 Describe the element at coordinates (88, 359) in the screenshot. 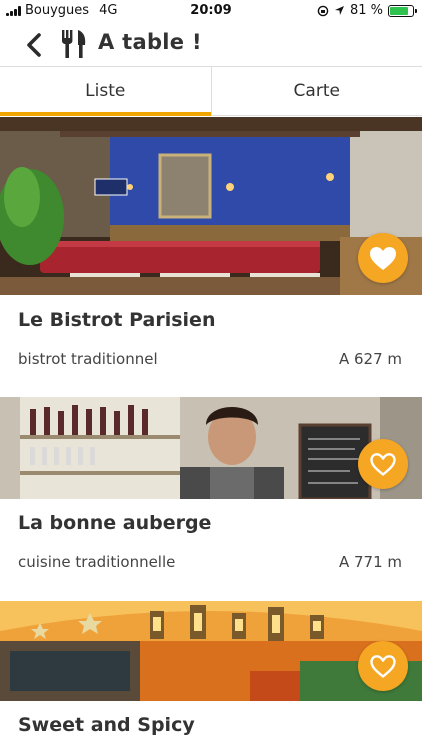

I see `restaurant-category: bistrot traditionnel` at that location.